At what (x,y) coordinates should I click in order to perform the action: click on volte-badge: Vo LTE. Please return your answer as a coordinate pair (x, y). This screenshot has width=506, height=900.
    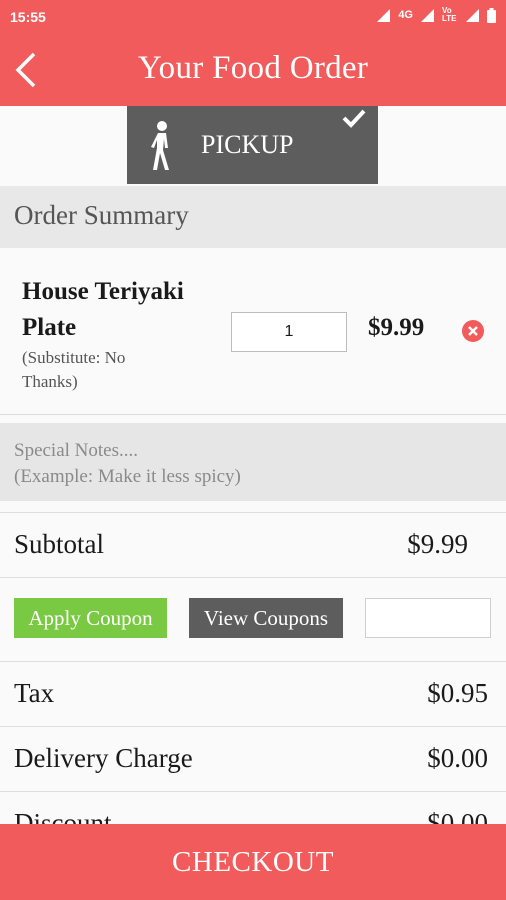
    Looking at the image, I should click on (449, 14).